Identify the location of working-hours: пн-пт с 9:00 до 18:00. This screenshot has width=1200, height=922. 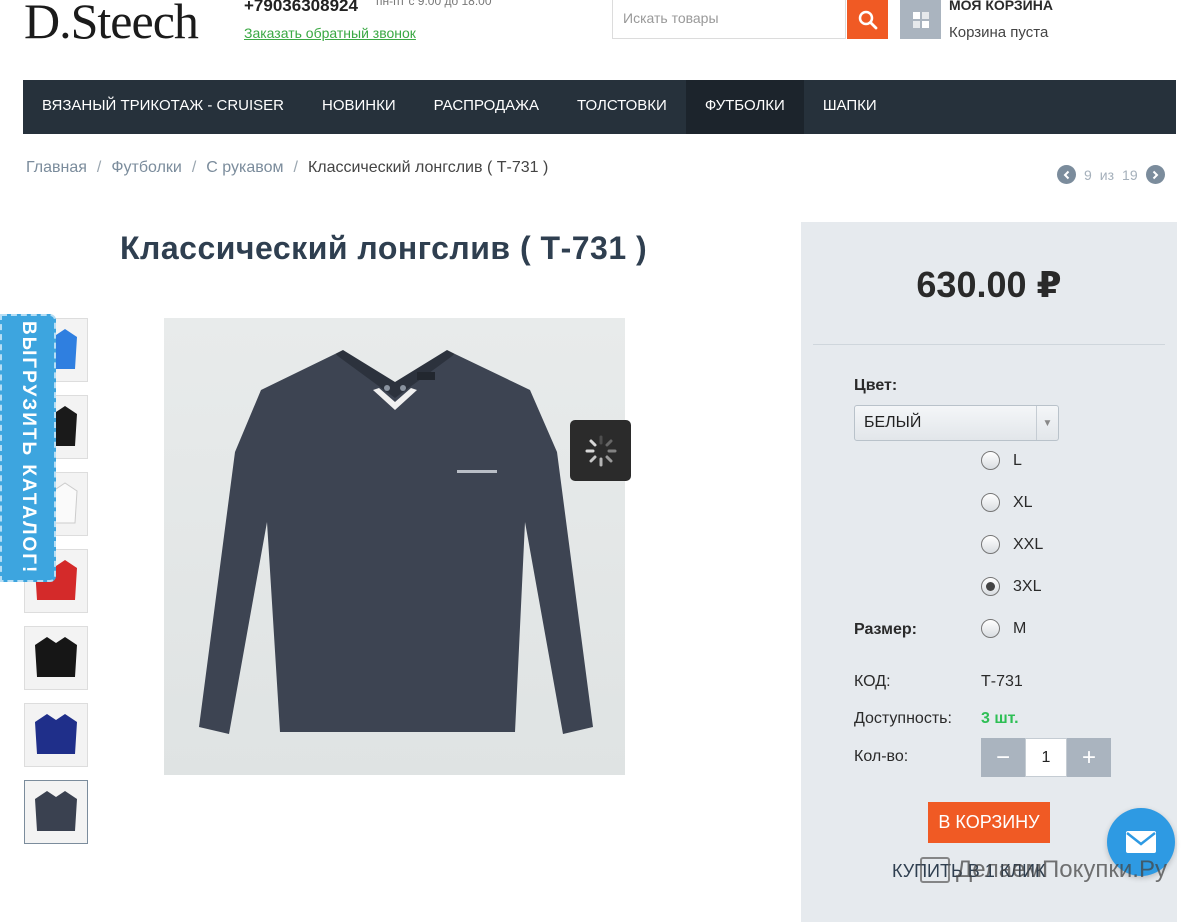
(434, 4).